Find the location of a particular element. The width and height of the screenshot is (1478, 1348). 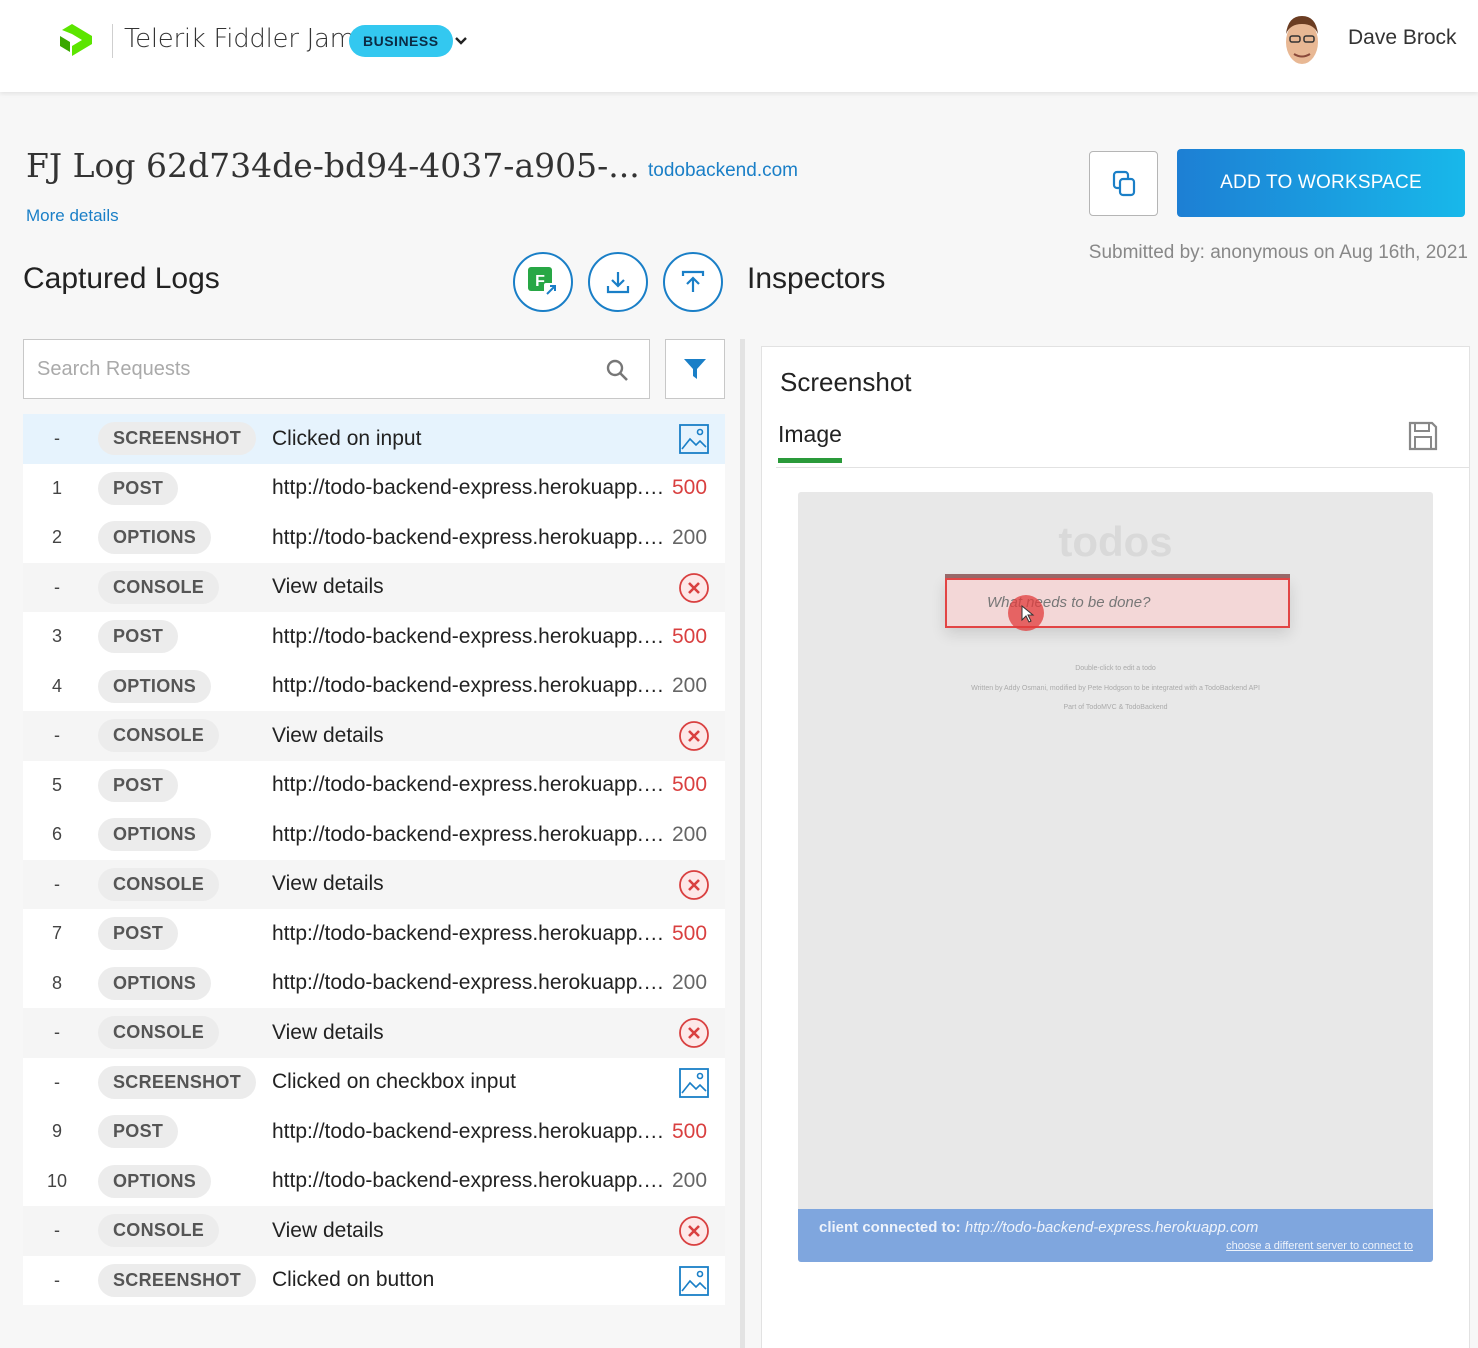

screenshot-client-label: client connected to: is located at coordinates (890, 1227).